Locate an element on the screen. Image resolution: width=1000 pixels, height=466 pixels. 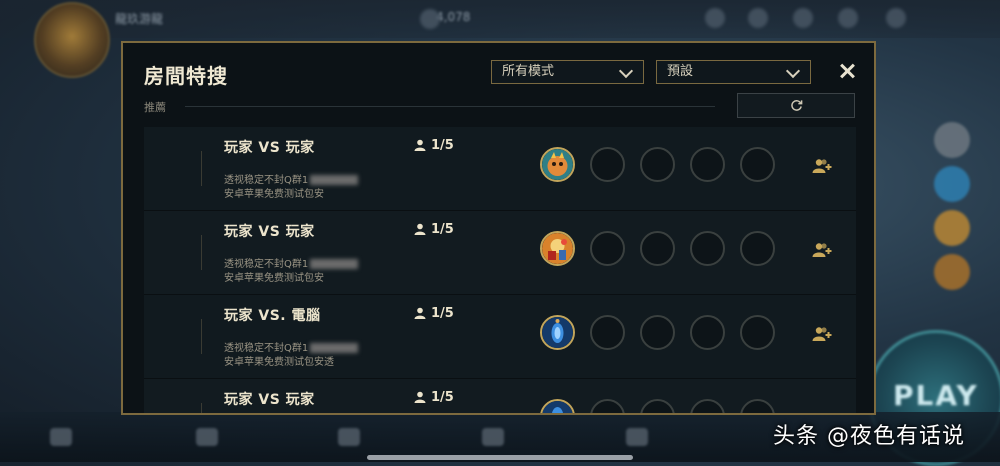
mode-filter-dropdown: 所有模式 is located at coordinates (567, 72).